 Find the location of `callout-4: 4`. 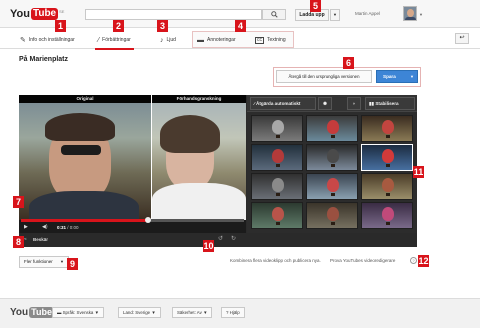

callout-4: 4 is located at coordinates (240, 26).